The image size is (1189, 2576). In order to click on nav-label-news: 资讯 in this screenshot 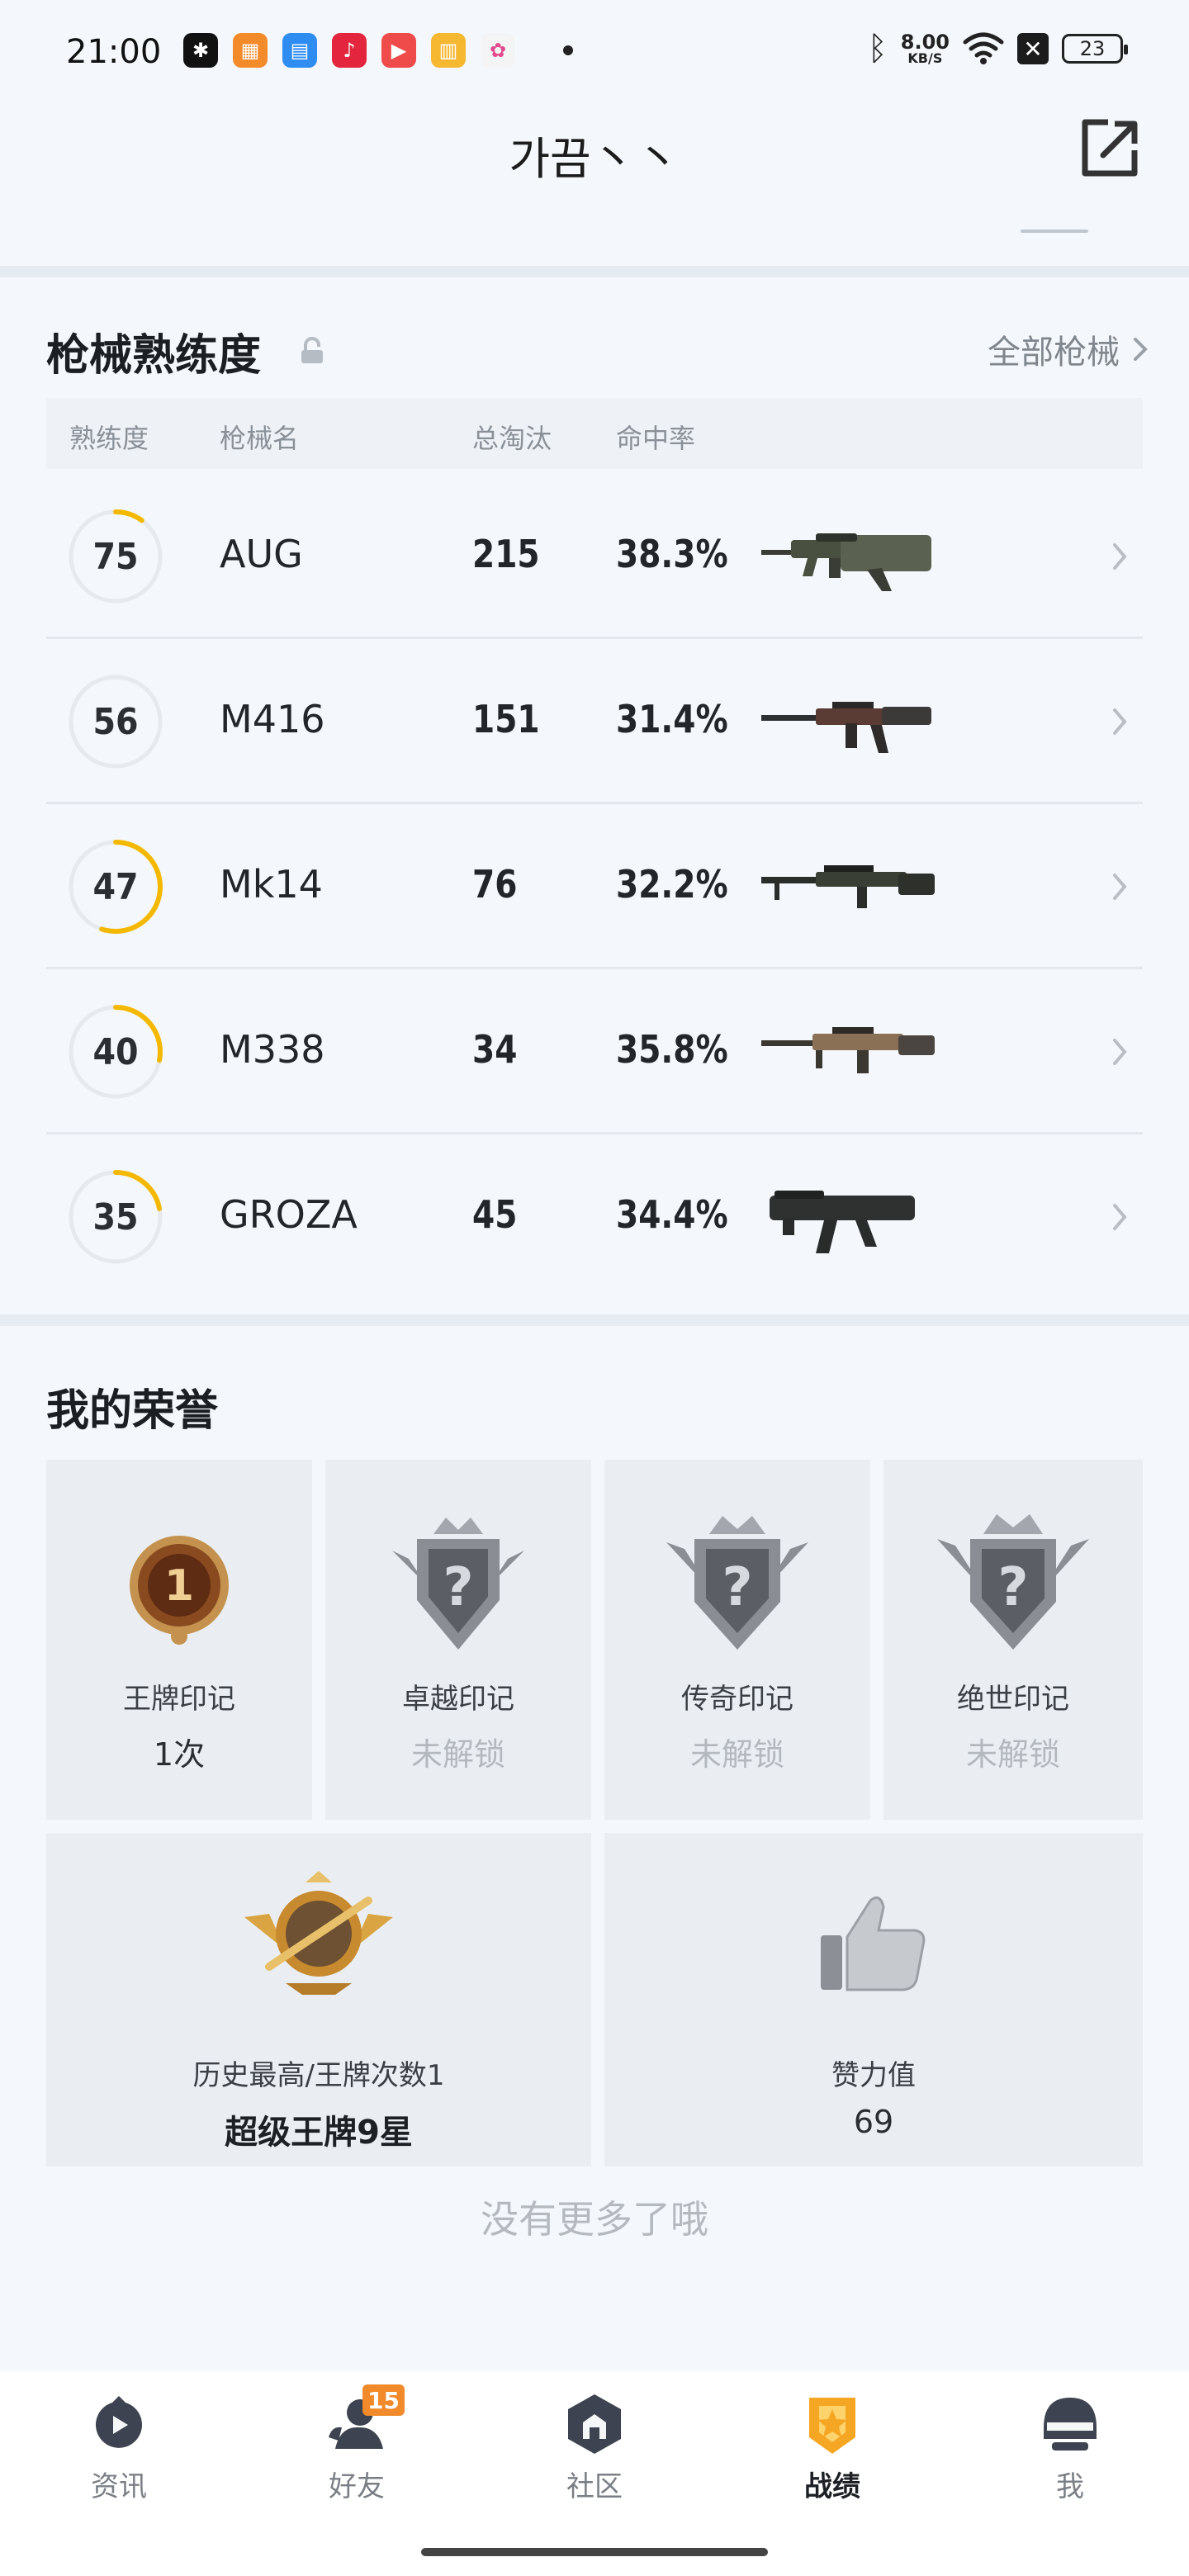, I will do `click(119, 2486)`.